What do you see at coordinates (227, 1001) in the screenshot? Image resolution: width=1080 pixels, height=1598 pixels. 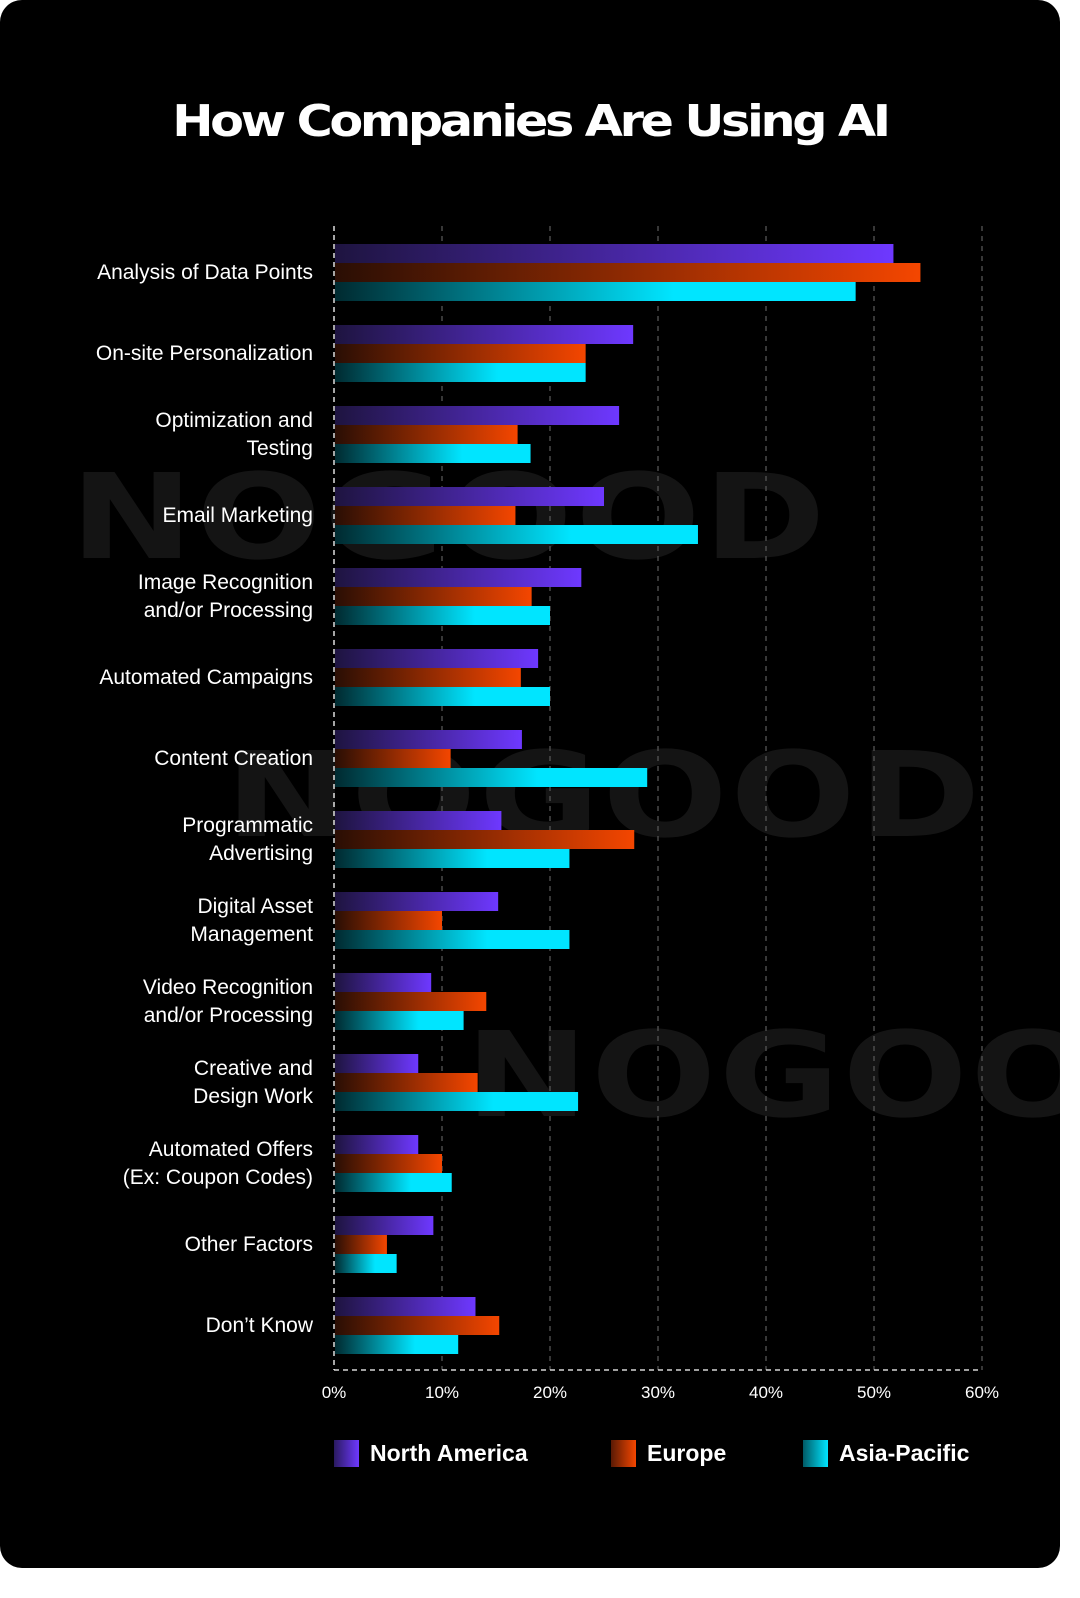 I see `category-label: Video Recognition and/or Processing` at bounding box center [227, 1001].